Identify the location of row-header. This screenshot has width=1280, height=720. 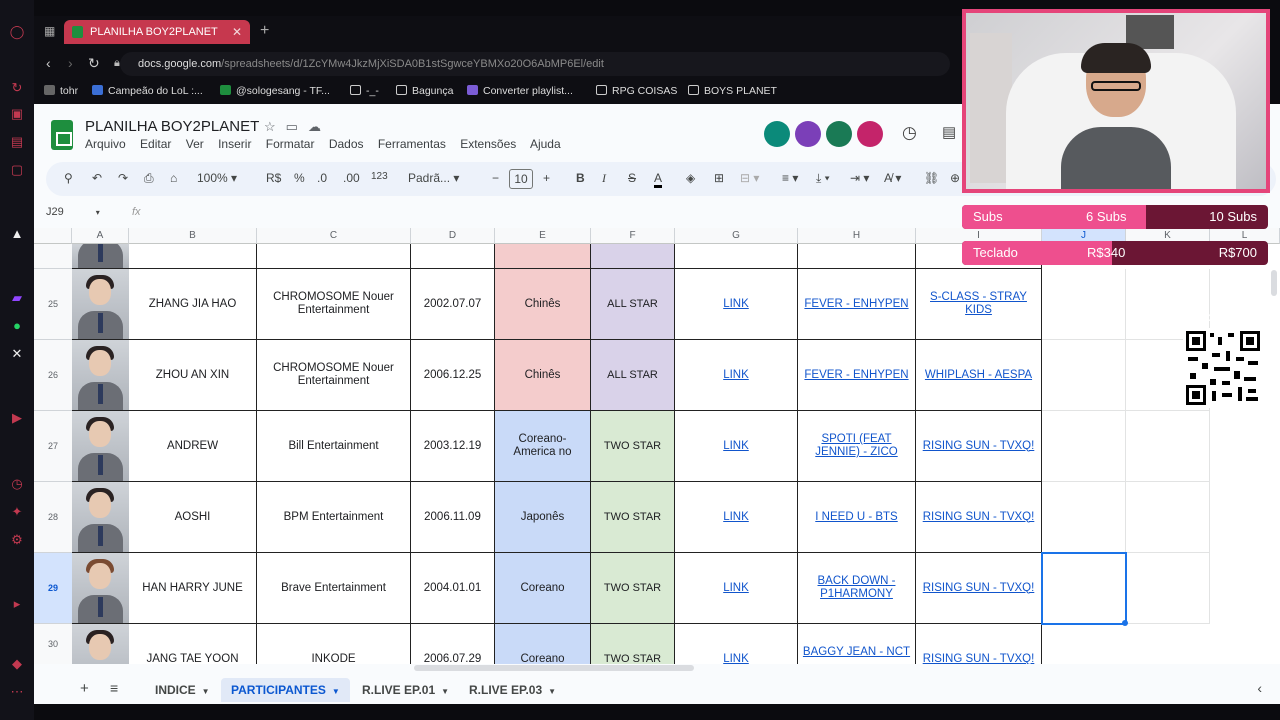
(53, 256).